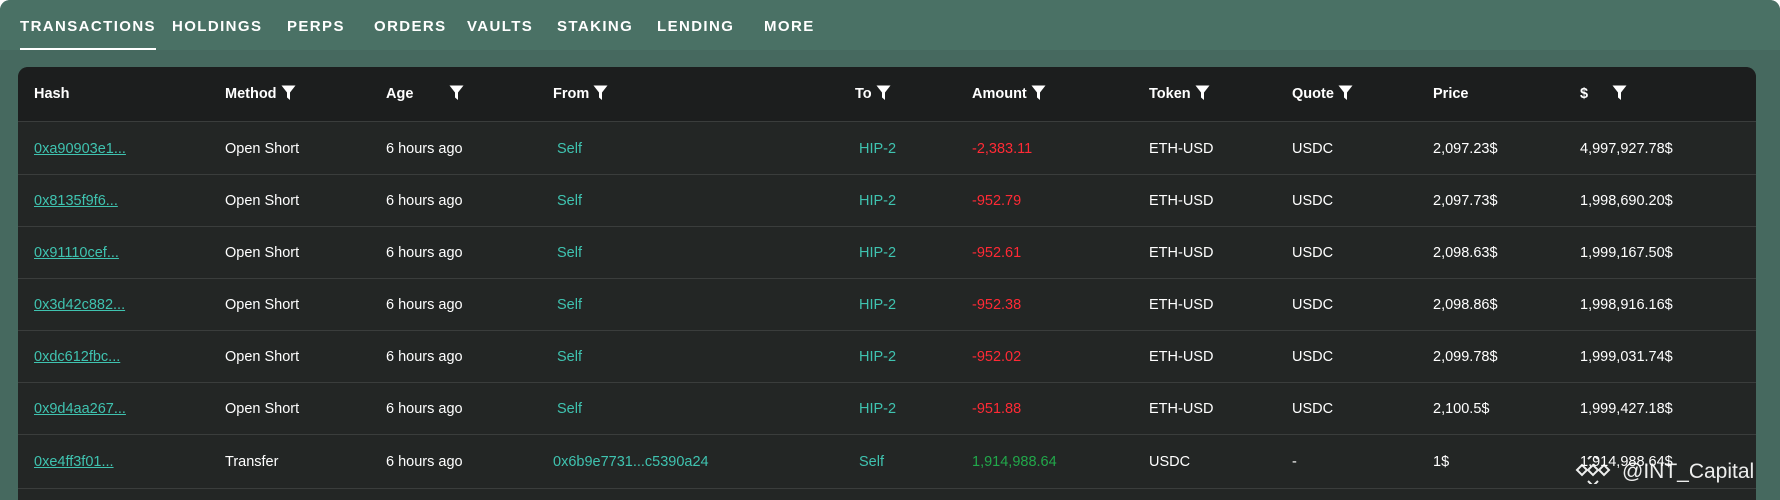 The height and width of the screenshot is (500, 1780). Describe the element at coordinates (997, 305) in the screenshot. I see `cell-amount: -952.38` at that location.